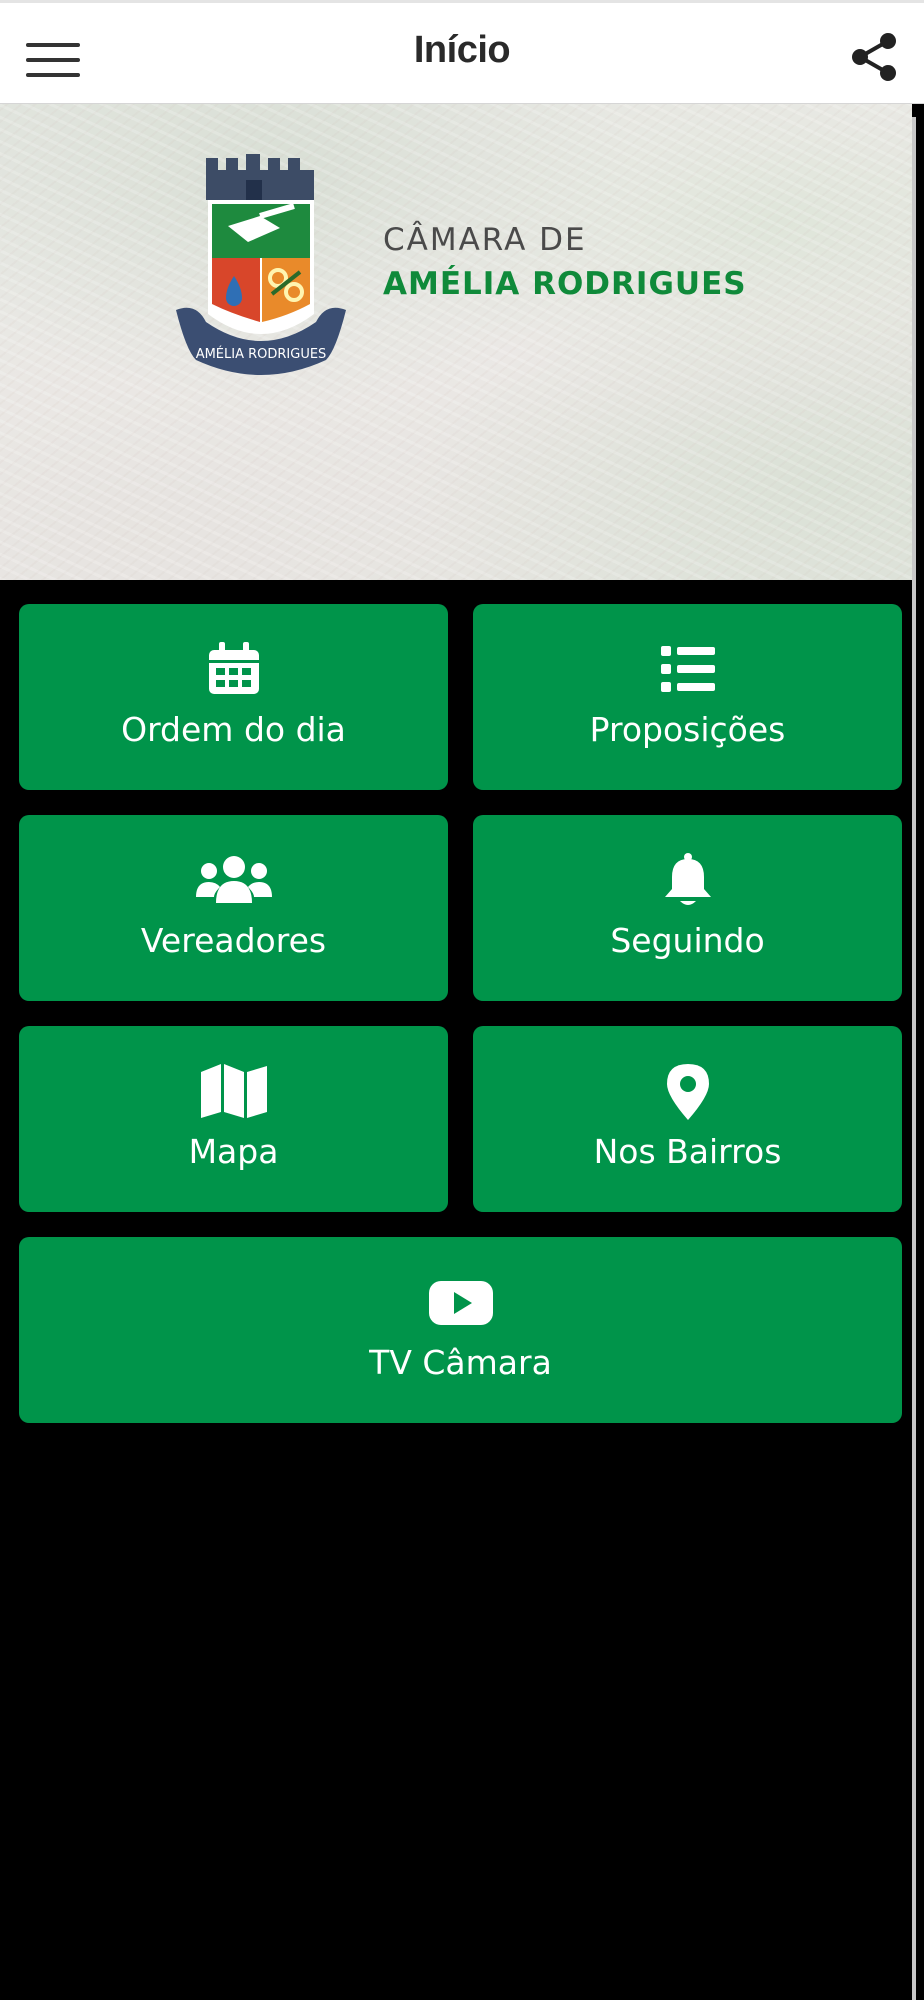 The image size is (924, 2000). What do you see at coordinates (687, 879) in the screenshot?
I see `bell-icon` at bounding box center [687, 879].